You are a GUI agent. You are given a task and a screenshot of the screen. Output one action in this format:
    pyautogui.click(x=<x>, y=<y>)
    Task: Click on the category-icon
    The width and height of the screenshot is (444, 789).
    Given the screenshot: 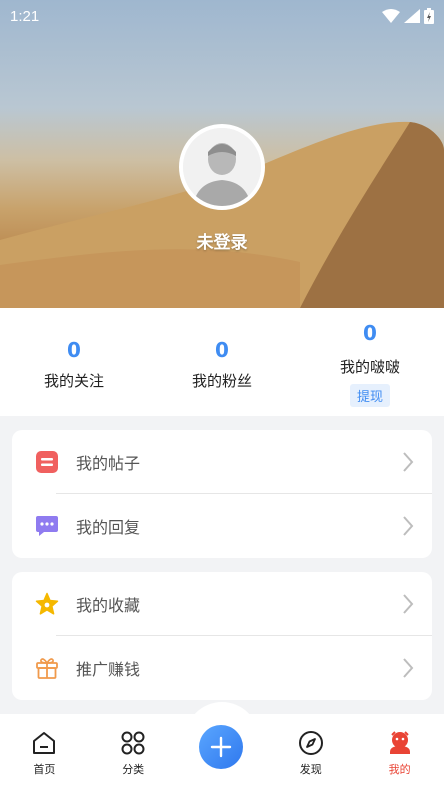 What is the action you would take?
    pyautogui.click(x=133, y=743)
    